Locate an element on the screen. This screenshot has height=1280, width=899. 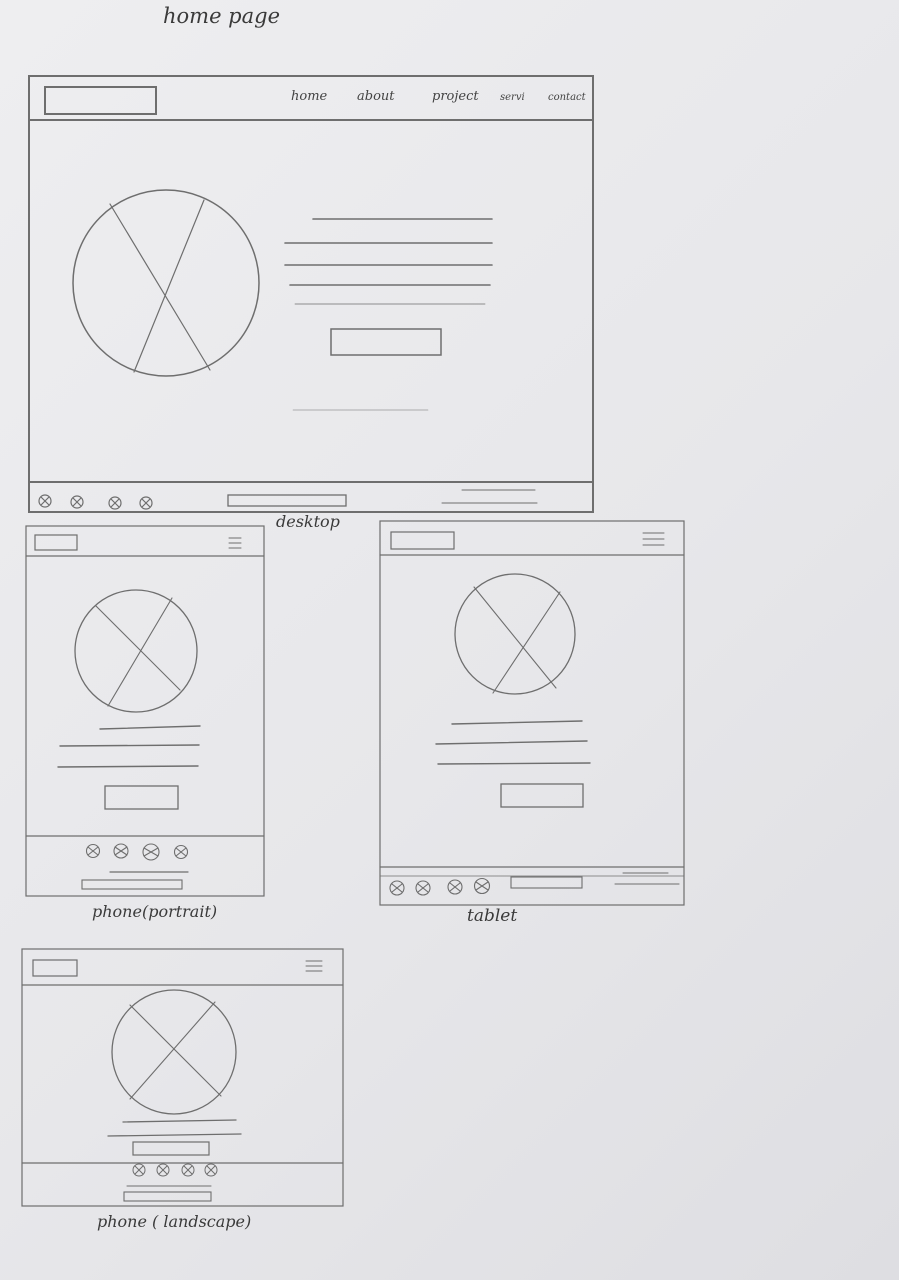
desktop-footer-box is located at coordinates (287, 500).